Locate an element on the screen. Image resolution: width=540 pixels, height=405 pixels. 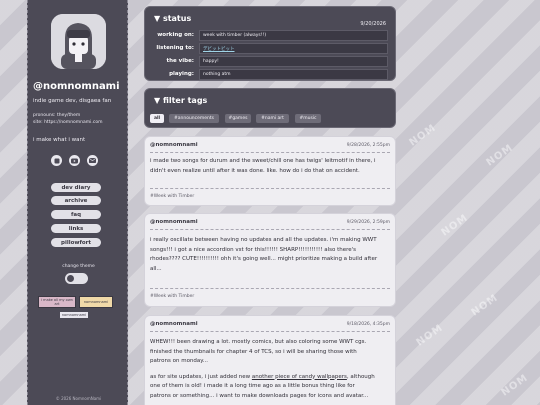
filter-title-text: filter tags is located at coordinates (185, 100).